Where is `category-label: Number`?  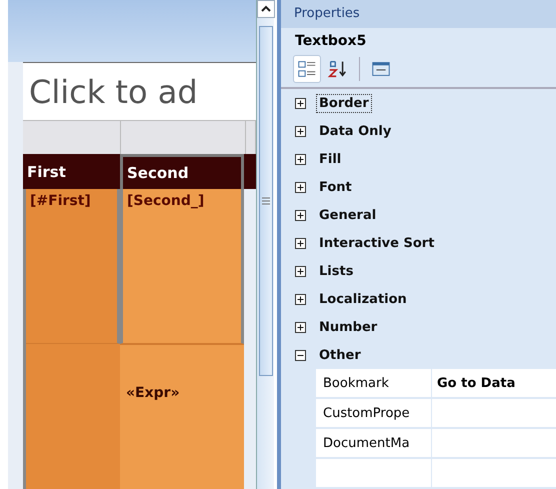
category-label: Number is located at coordinates (348, 327).